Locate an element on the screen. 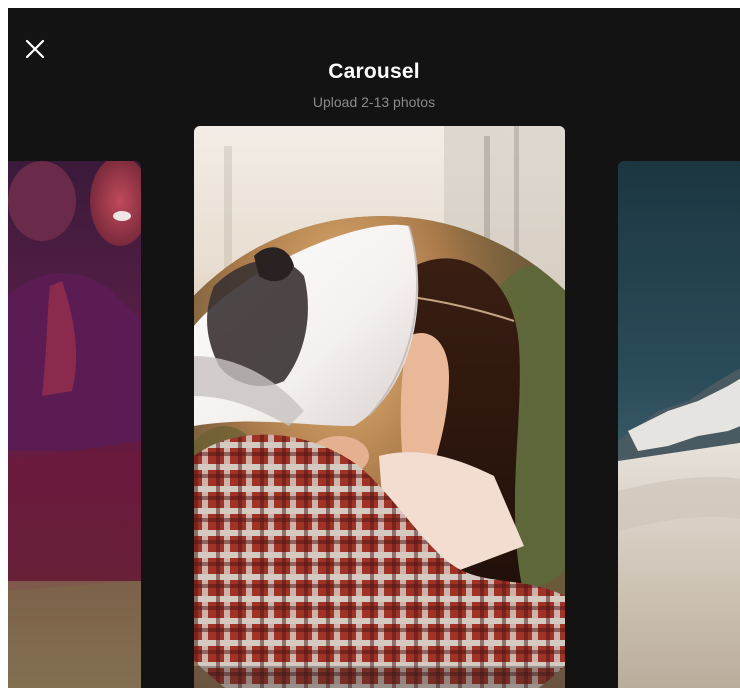  carousel-card-next is located at coordinates (679, 424).